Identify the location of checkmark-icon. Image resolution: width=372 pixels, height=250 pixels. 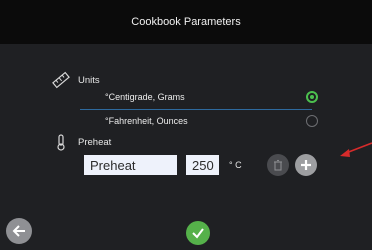
(198, 233).